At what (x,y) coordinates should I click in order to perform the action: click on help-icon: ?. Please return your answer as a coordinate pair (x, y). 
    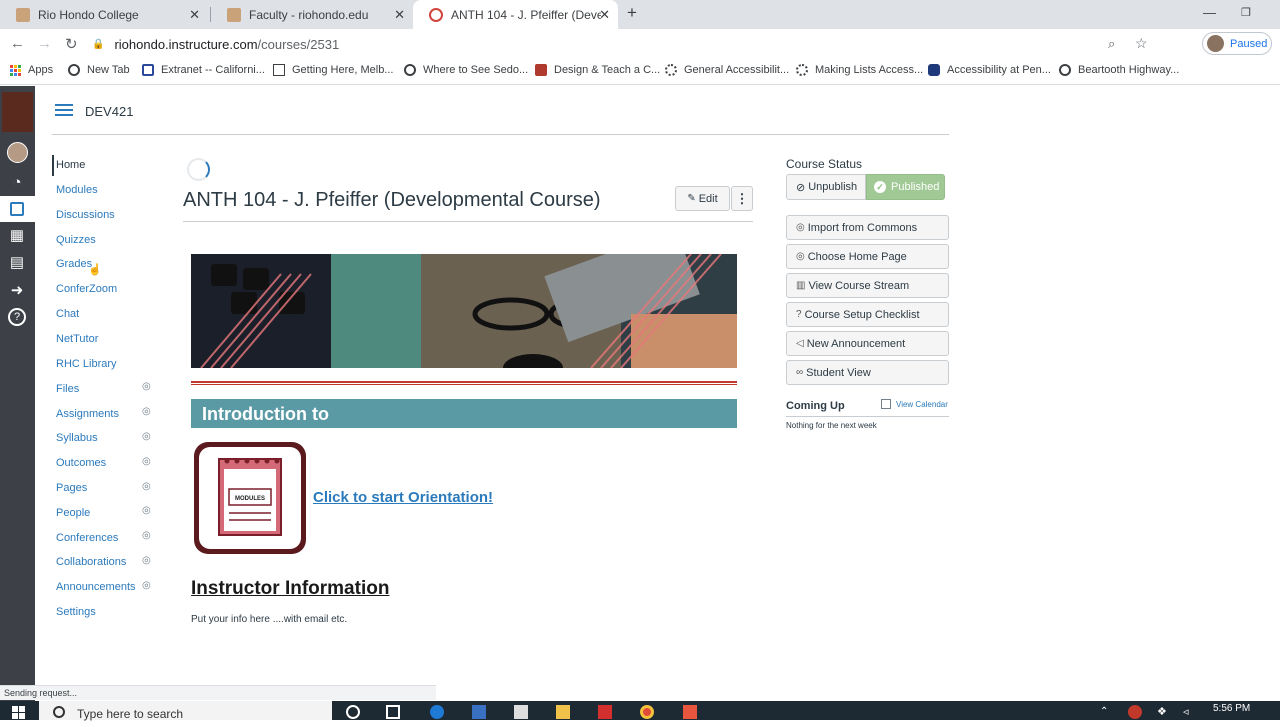
    Looking at the image, I should click on (17, 317).